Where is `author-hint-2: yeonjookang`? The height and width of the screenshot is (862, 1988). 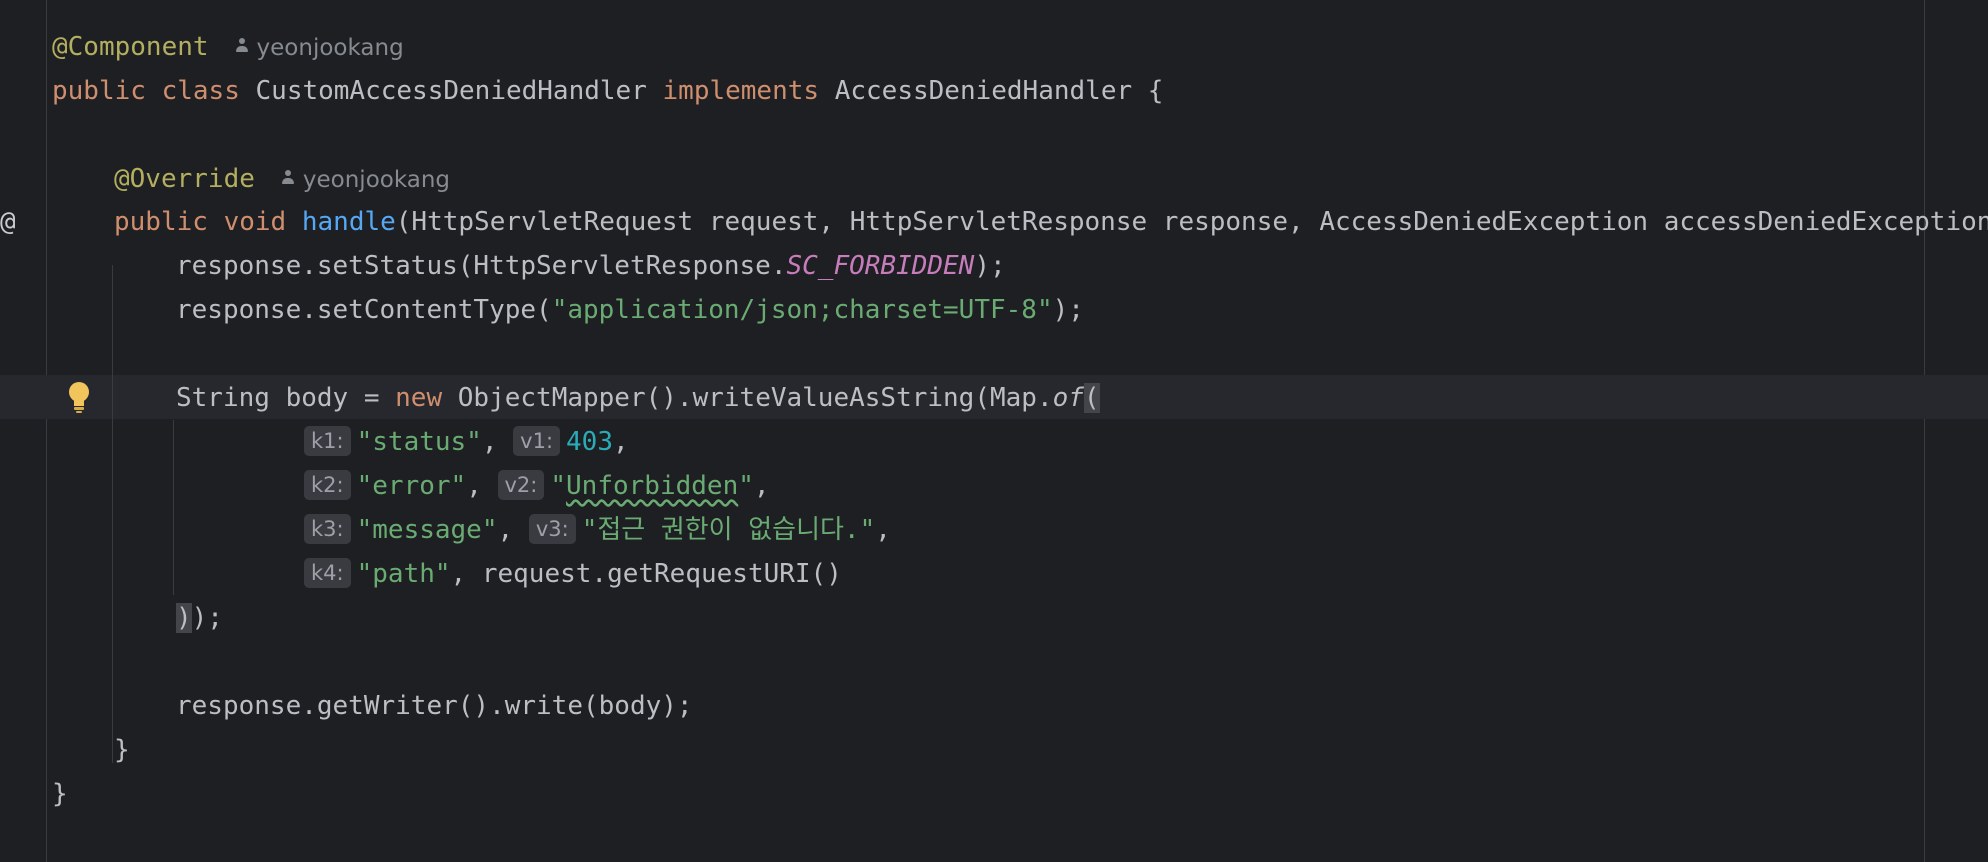 author-hint-2: yeonjookang is located at coordinates (365, 180).